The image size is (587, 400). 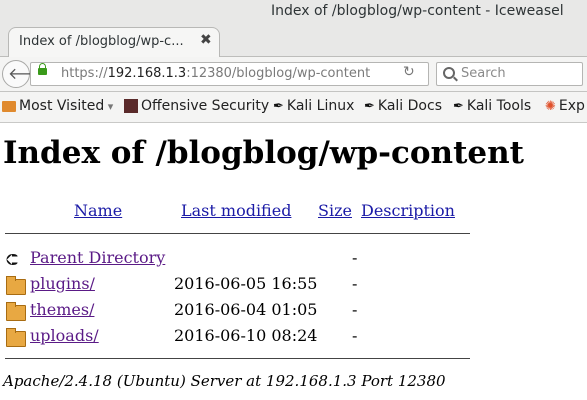 What do you see at coordinates (64, 335) in the screenshot?
I see `row-link: uploads/` at bounding box center [64, 335].